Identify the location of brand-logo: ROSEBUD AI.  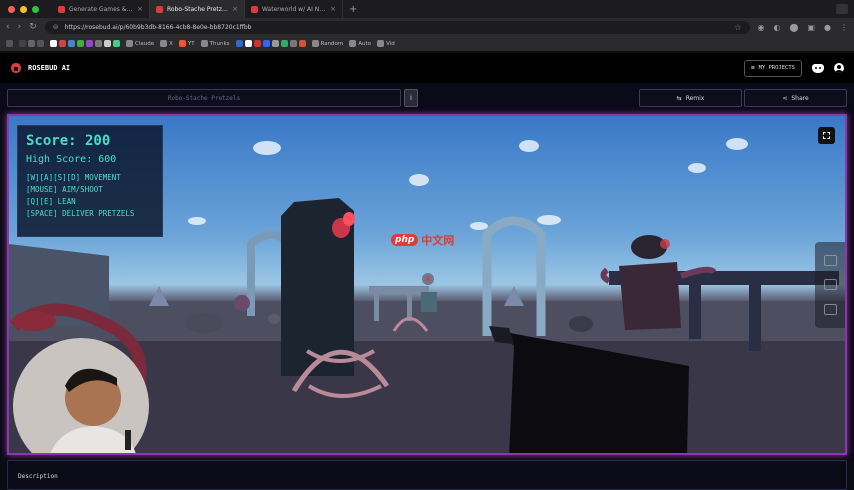
(40, 68).